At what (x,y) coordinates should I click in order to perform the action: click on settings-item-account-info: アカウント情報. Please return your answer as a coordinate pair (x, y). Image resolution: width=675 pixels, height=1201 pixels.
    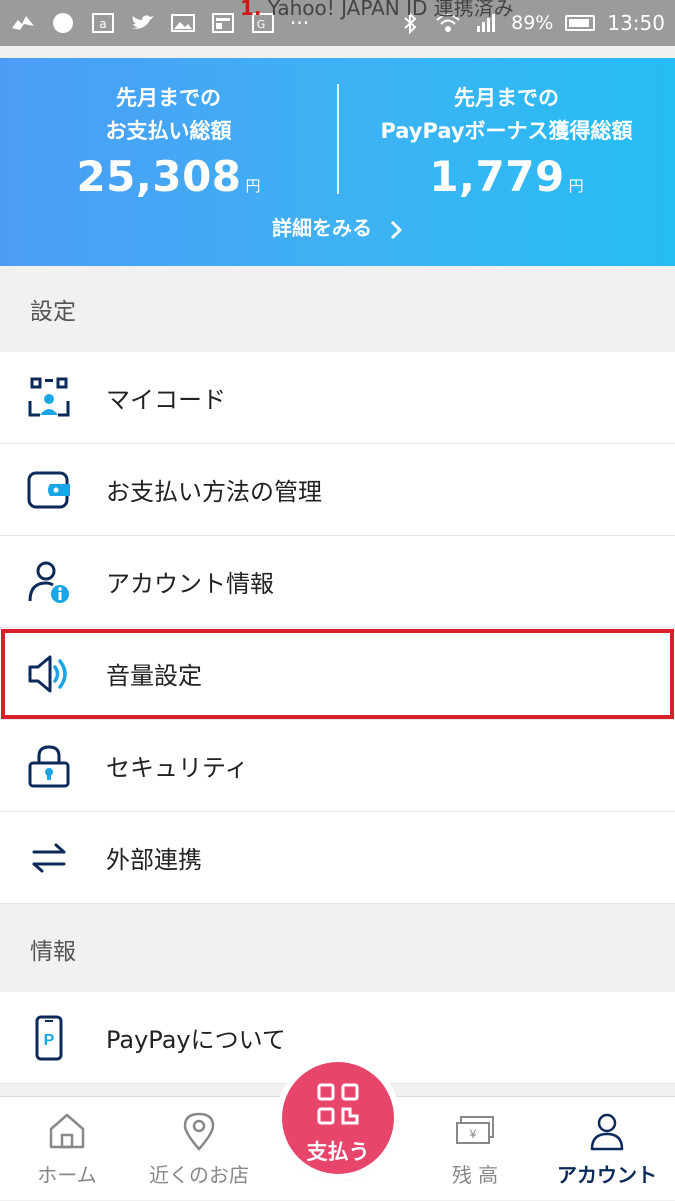
    Looking at the image, I should click on (337, 582).